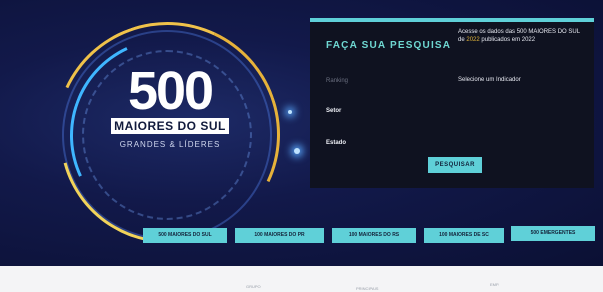 The image size is (603, 292). What do you see at coordinates (464, 235) in the screenshot?
I see `rank-button-sc: 100 MAIORES DE SC` at bounding box center [464, 235].